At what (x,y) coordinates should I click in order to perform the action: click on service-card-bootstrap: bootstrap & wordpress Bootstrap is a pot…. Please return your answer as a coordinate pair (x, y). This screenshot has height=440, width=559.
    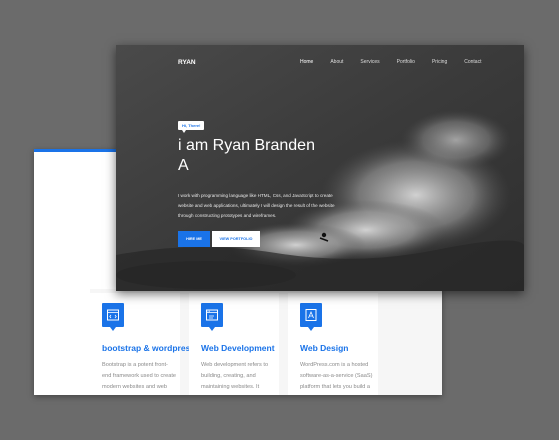
    Looking at the image, I should click on (143, 344).